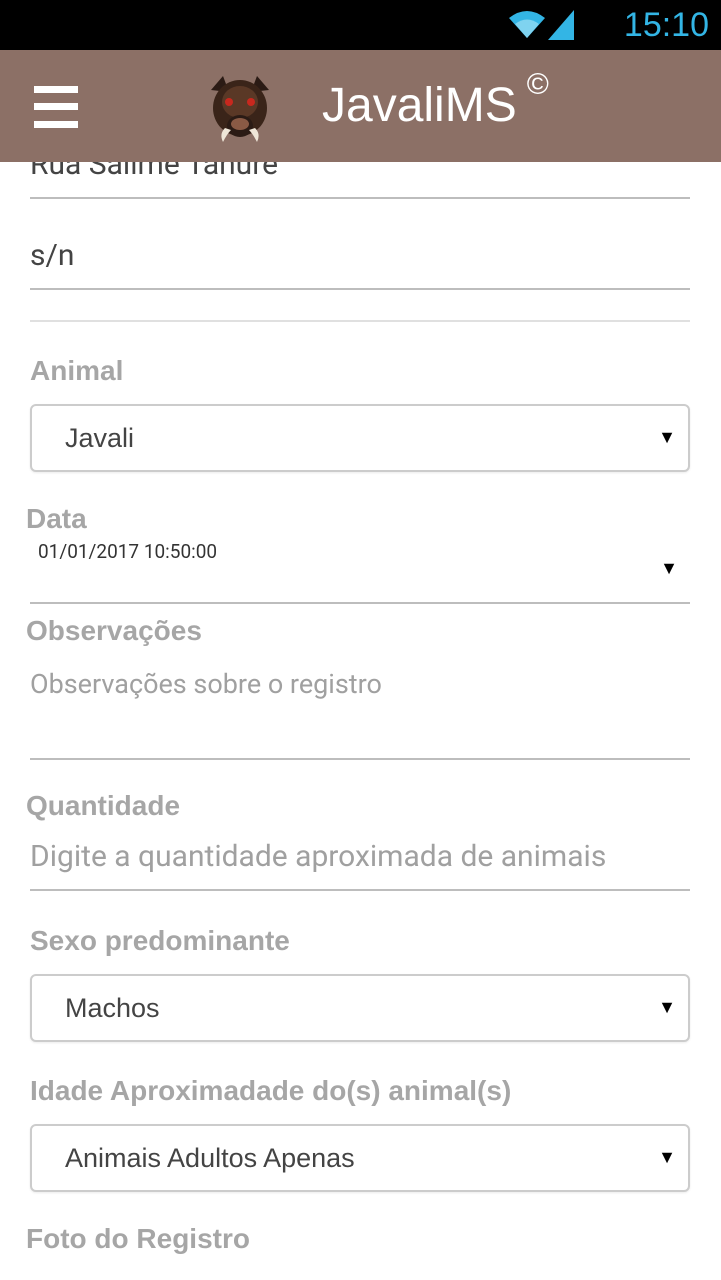  Describe the element at coordinates (360, 711) in the screenshot. I see `notes-field: Observações sobre o registro` at that location.